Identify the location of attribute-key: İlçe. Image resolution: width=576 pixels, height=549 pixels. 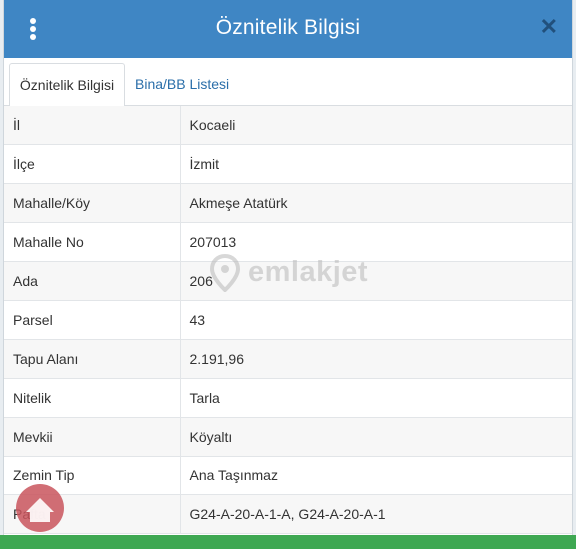
(92, 164).